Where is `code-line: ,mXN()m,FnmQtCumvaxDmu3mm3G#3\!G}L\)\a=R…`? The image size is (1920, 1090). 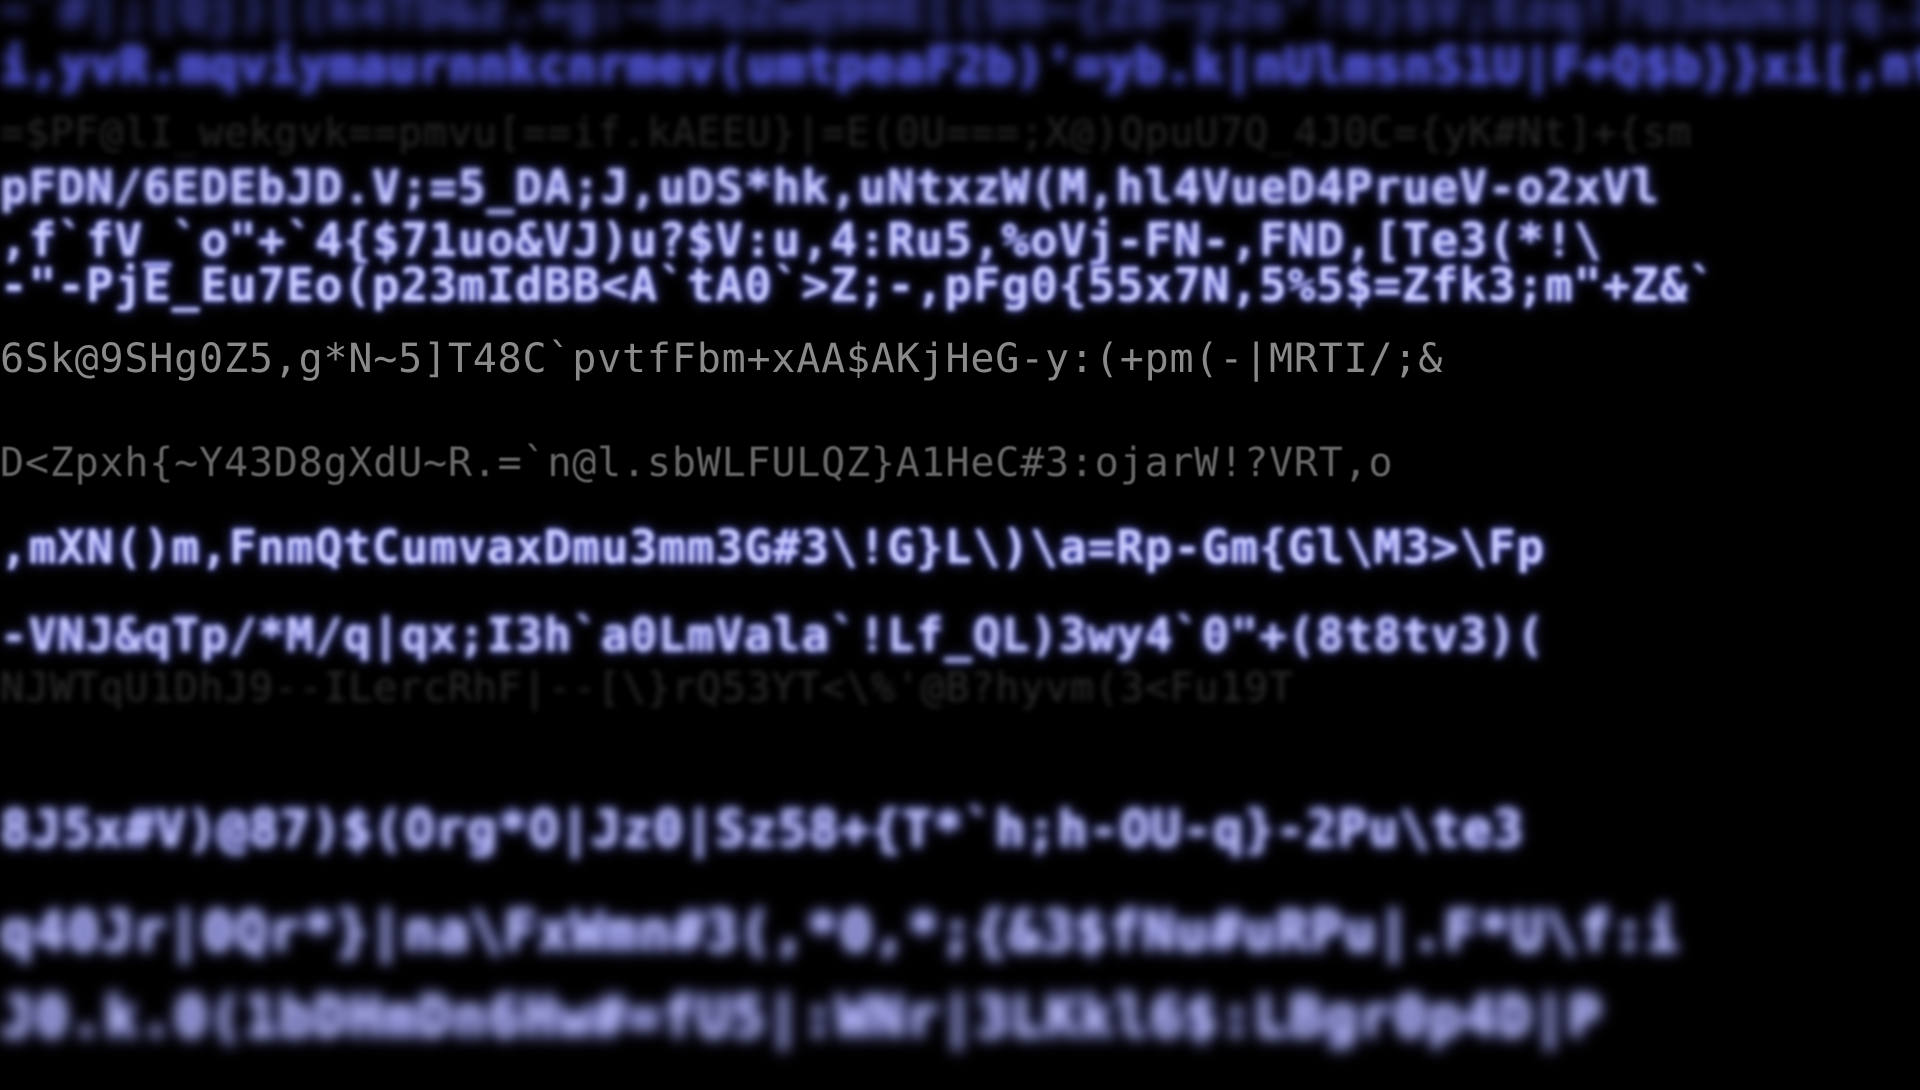 code-line: ,mXN()m,FnmQtCumvaxDmu3mm3G#3\!G}L\)\a=R… is located at coordinates (773, 547).